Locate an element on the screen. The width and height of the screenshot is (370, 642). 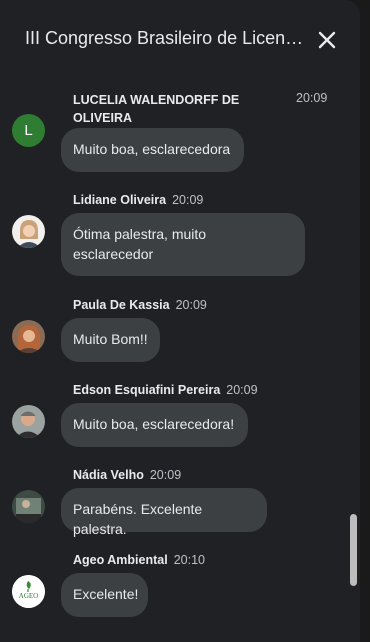
message-author: Edson Esquiafini Pereira 20:09 is located at coordinates (165, 390).